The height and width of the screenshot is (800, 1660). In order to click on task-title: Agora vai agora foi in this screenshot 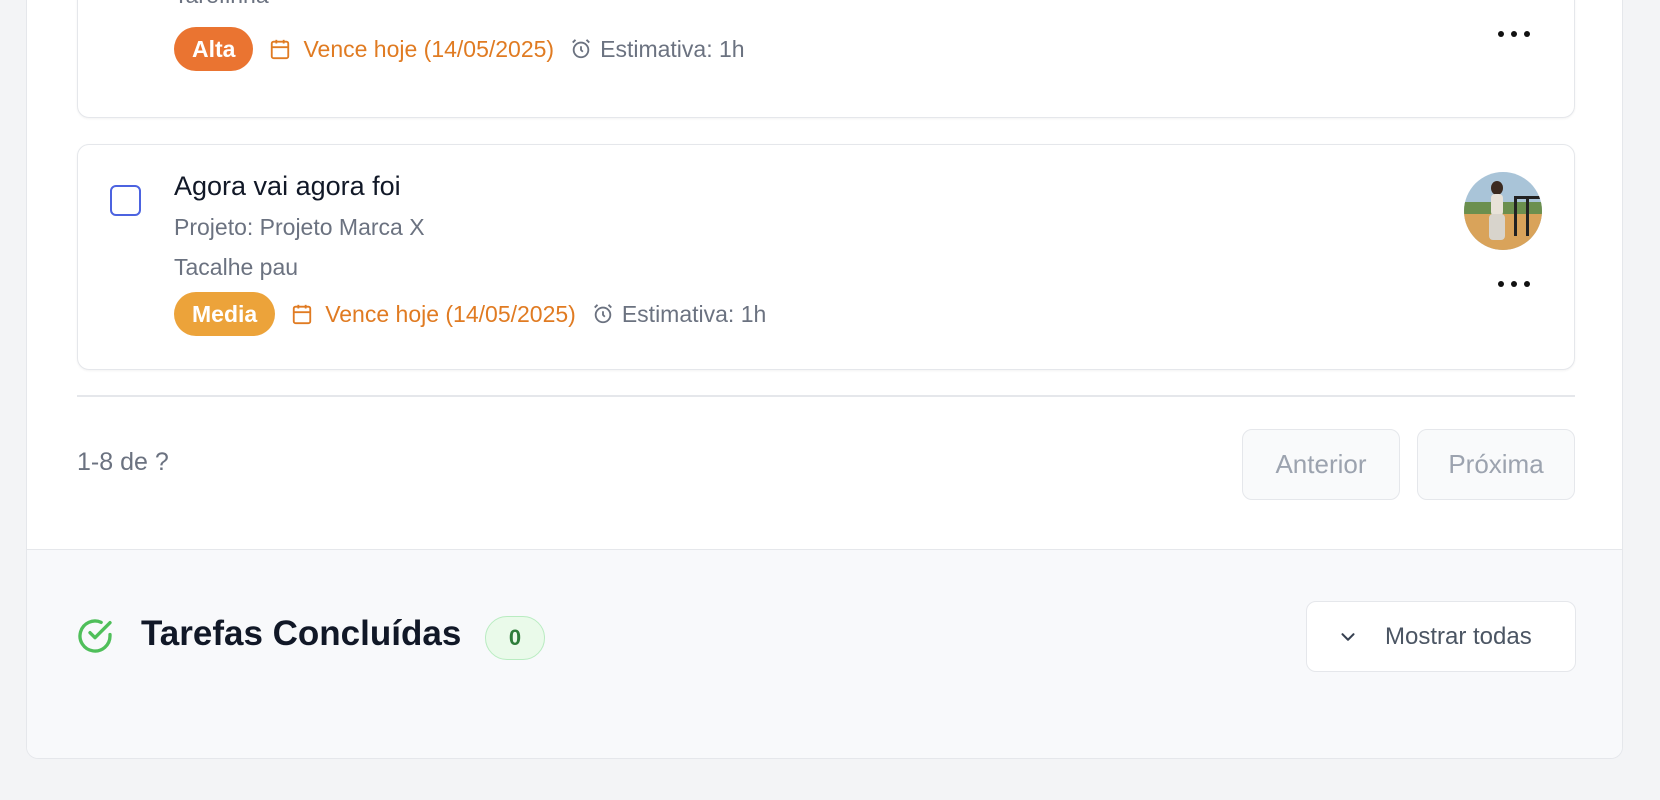, I will do `click(287, 186)`.